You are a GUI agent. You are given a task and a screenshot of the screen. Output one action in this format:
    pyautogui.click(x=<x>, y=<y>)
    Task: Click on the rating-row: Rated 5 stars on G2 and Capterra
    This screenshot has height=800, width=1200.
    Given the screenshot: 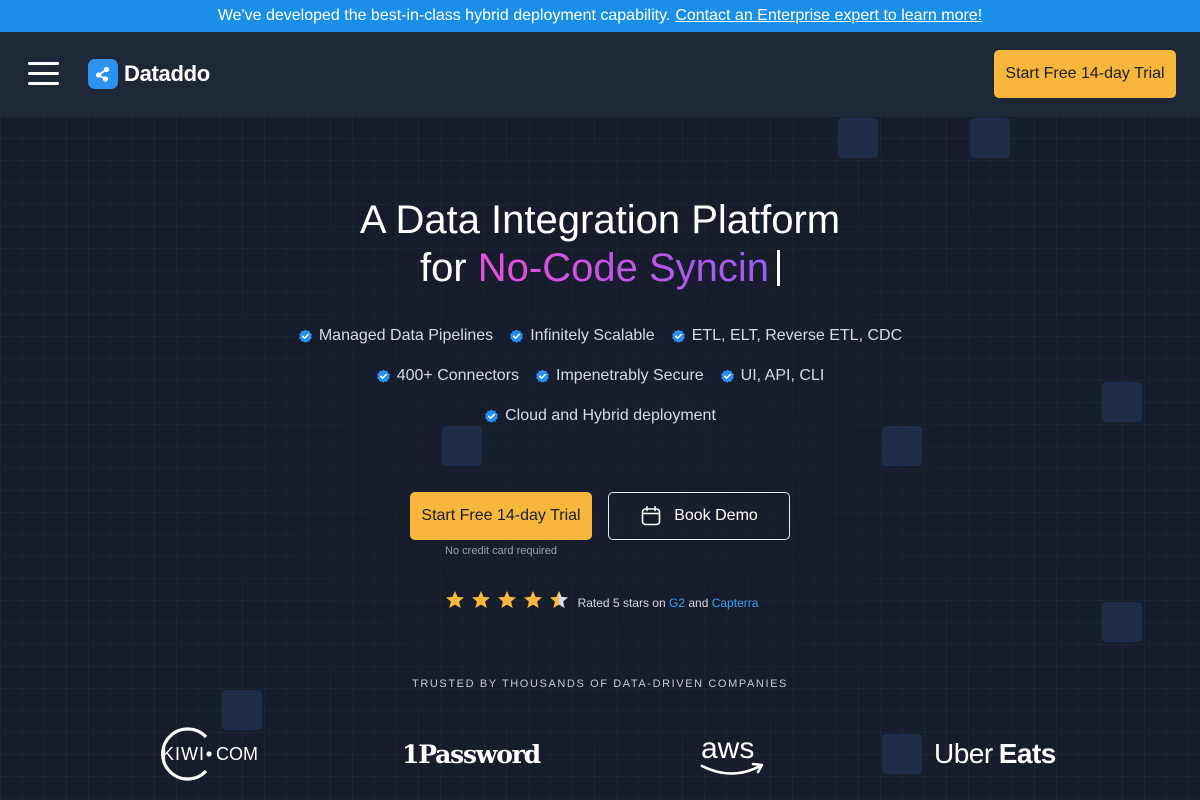 What is the action you would take?
    pyautogui.click(x=600, y=602)
    